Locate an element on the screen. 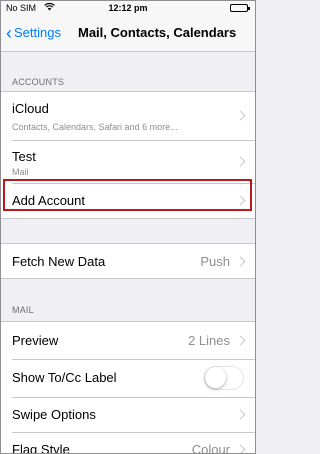  swipe-options-label: Swipe Options is located at coordinates (54, 414).